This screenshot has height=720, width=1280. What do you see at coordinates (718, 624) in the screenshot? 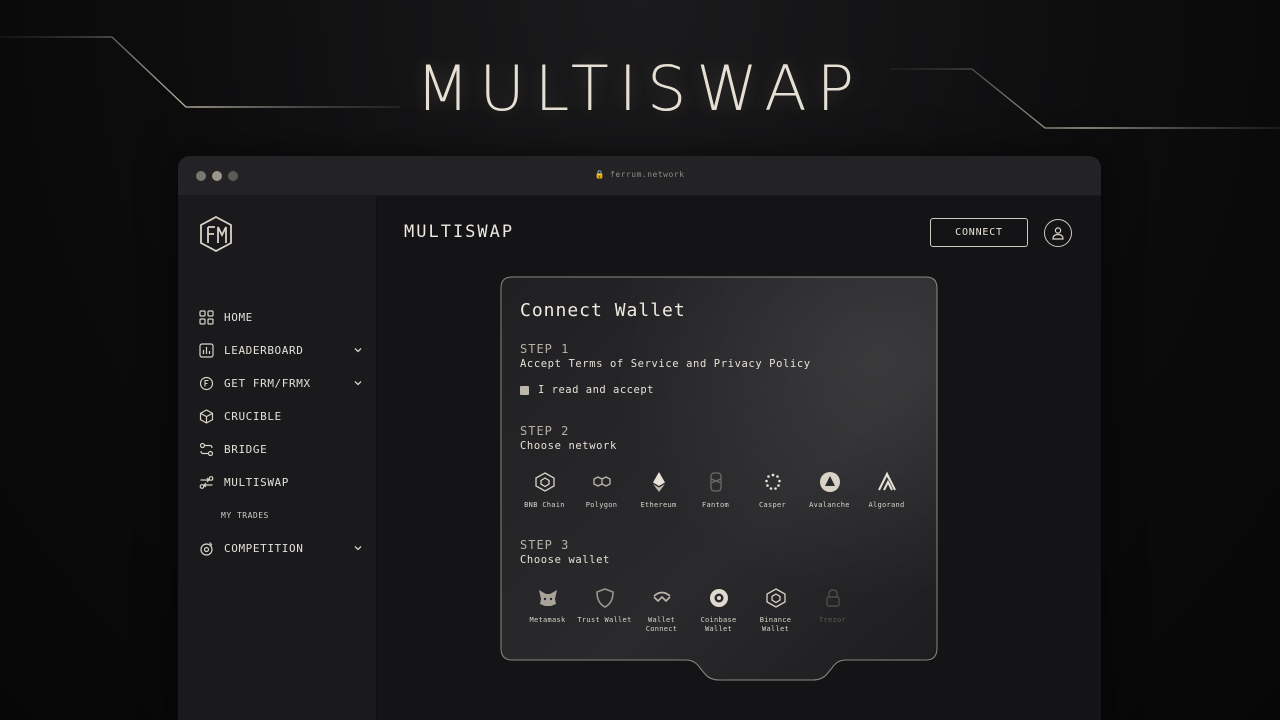
I see `wallet-label: Coinbase Wallet` at bounding box center [718, 624].